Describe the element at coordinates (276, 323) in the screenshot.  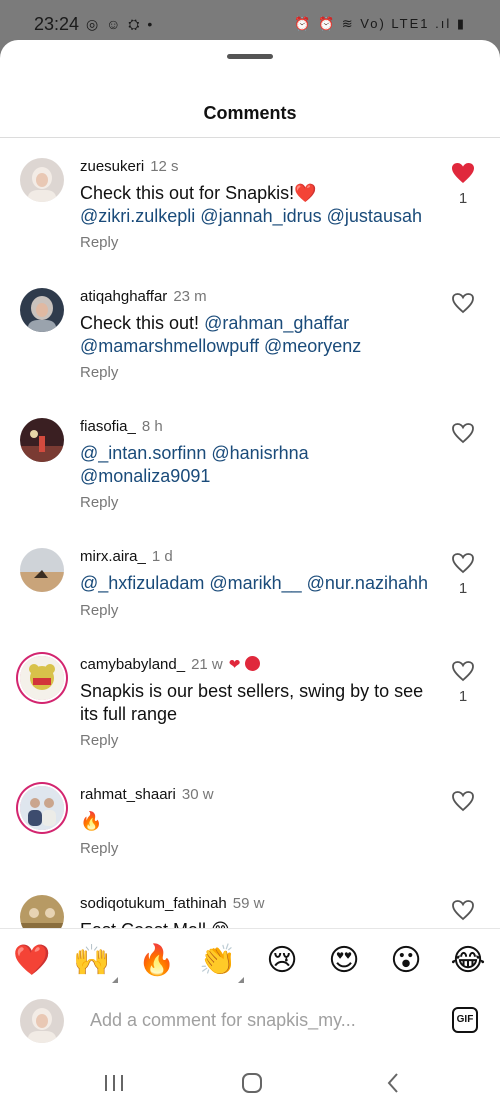
I see `mention-link: @rahman_ghaffar` at that location.